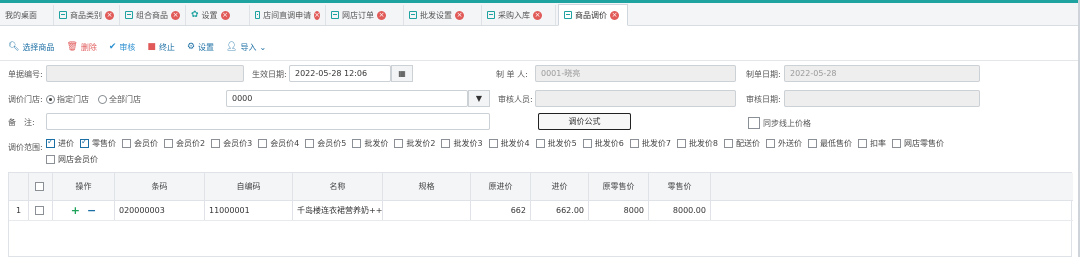 This screenshot has height=257, width=1080. I want to click on cell-code: 11000001, so click(249, 210).